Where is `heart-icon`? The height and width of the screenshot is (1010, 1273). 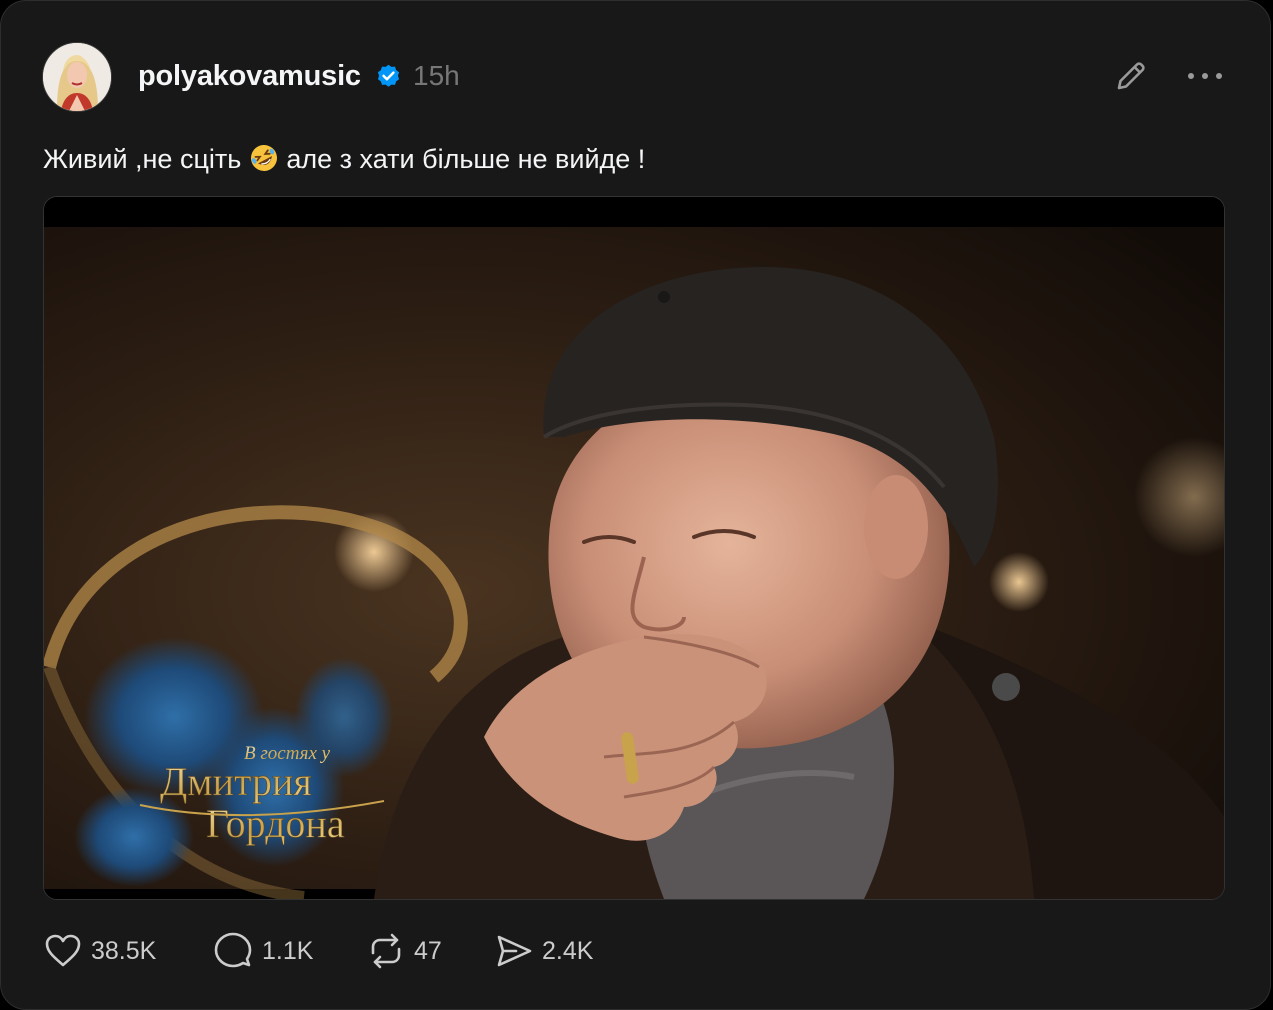
heart-icon is located at coordinates (63, 950).